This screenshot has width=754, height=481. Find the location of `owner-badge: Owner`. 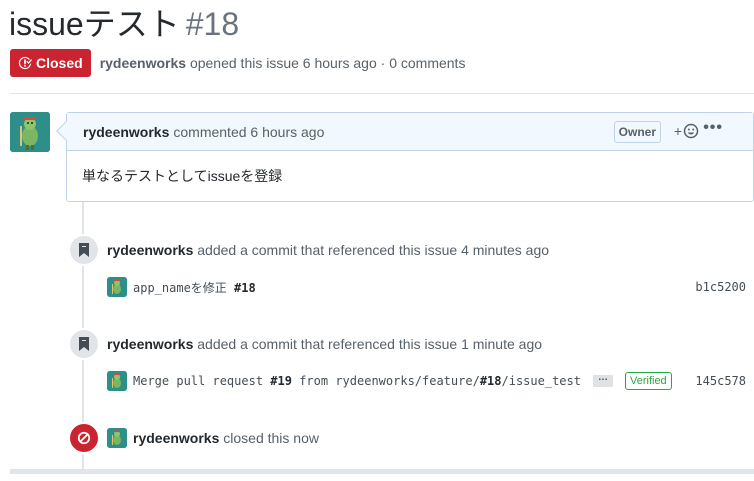

owner-badge: Owner is located at coordinates (637, 132).